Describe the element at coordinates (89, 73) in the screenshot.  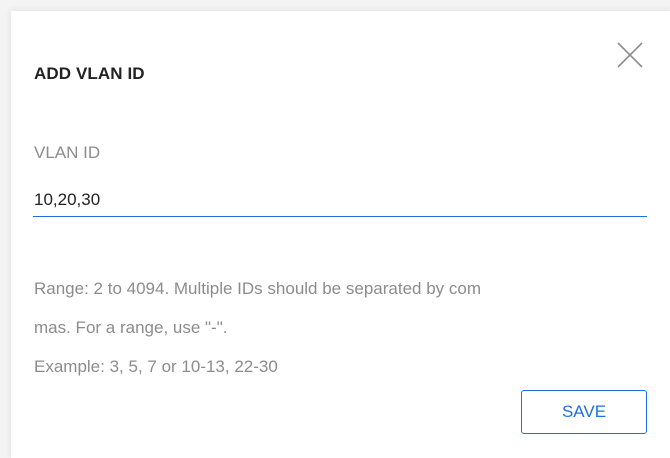
I see `dialog-title: ADD VLAN ID` at that location.